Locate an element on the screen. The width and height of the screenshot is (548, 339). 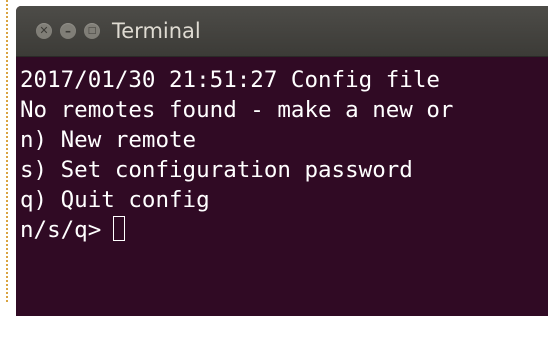
terminal-output-line: s) Set configuration password is located at coordinates (216, 170).